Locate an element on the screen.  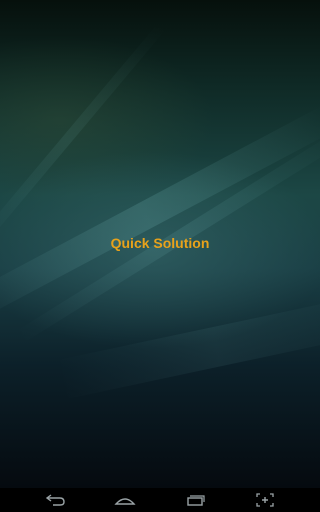
screenshot-icon is located at coordinates (265, 500).